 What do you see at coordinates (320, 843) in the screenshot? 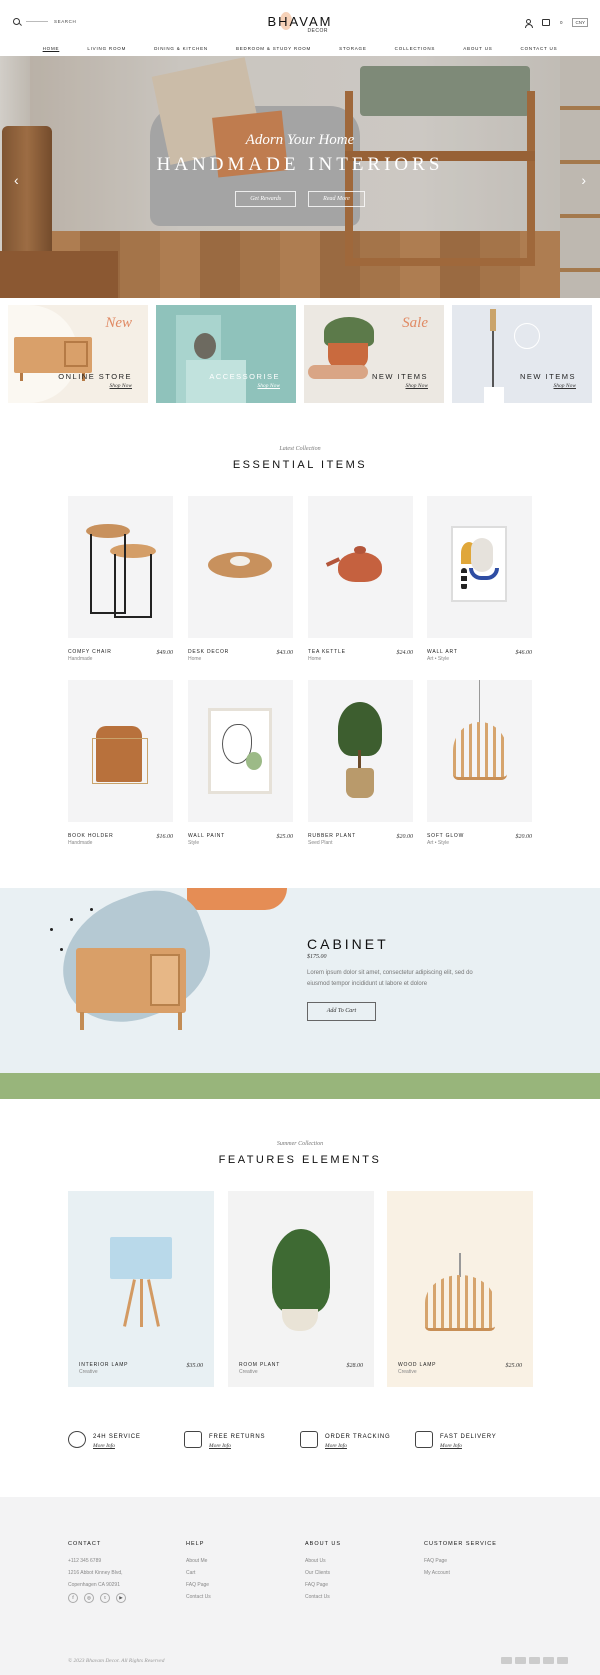
I see `product-category: Seed Plant` at bounding box center [320, 843].